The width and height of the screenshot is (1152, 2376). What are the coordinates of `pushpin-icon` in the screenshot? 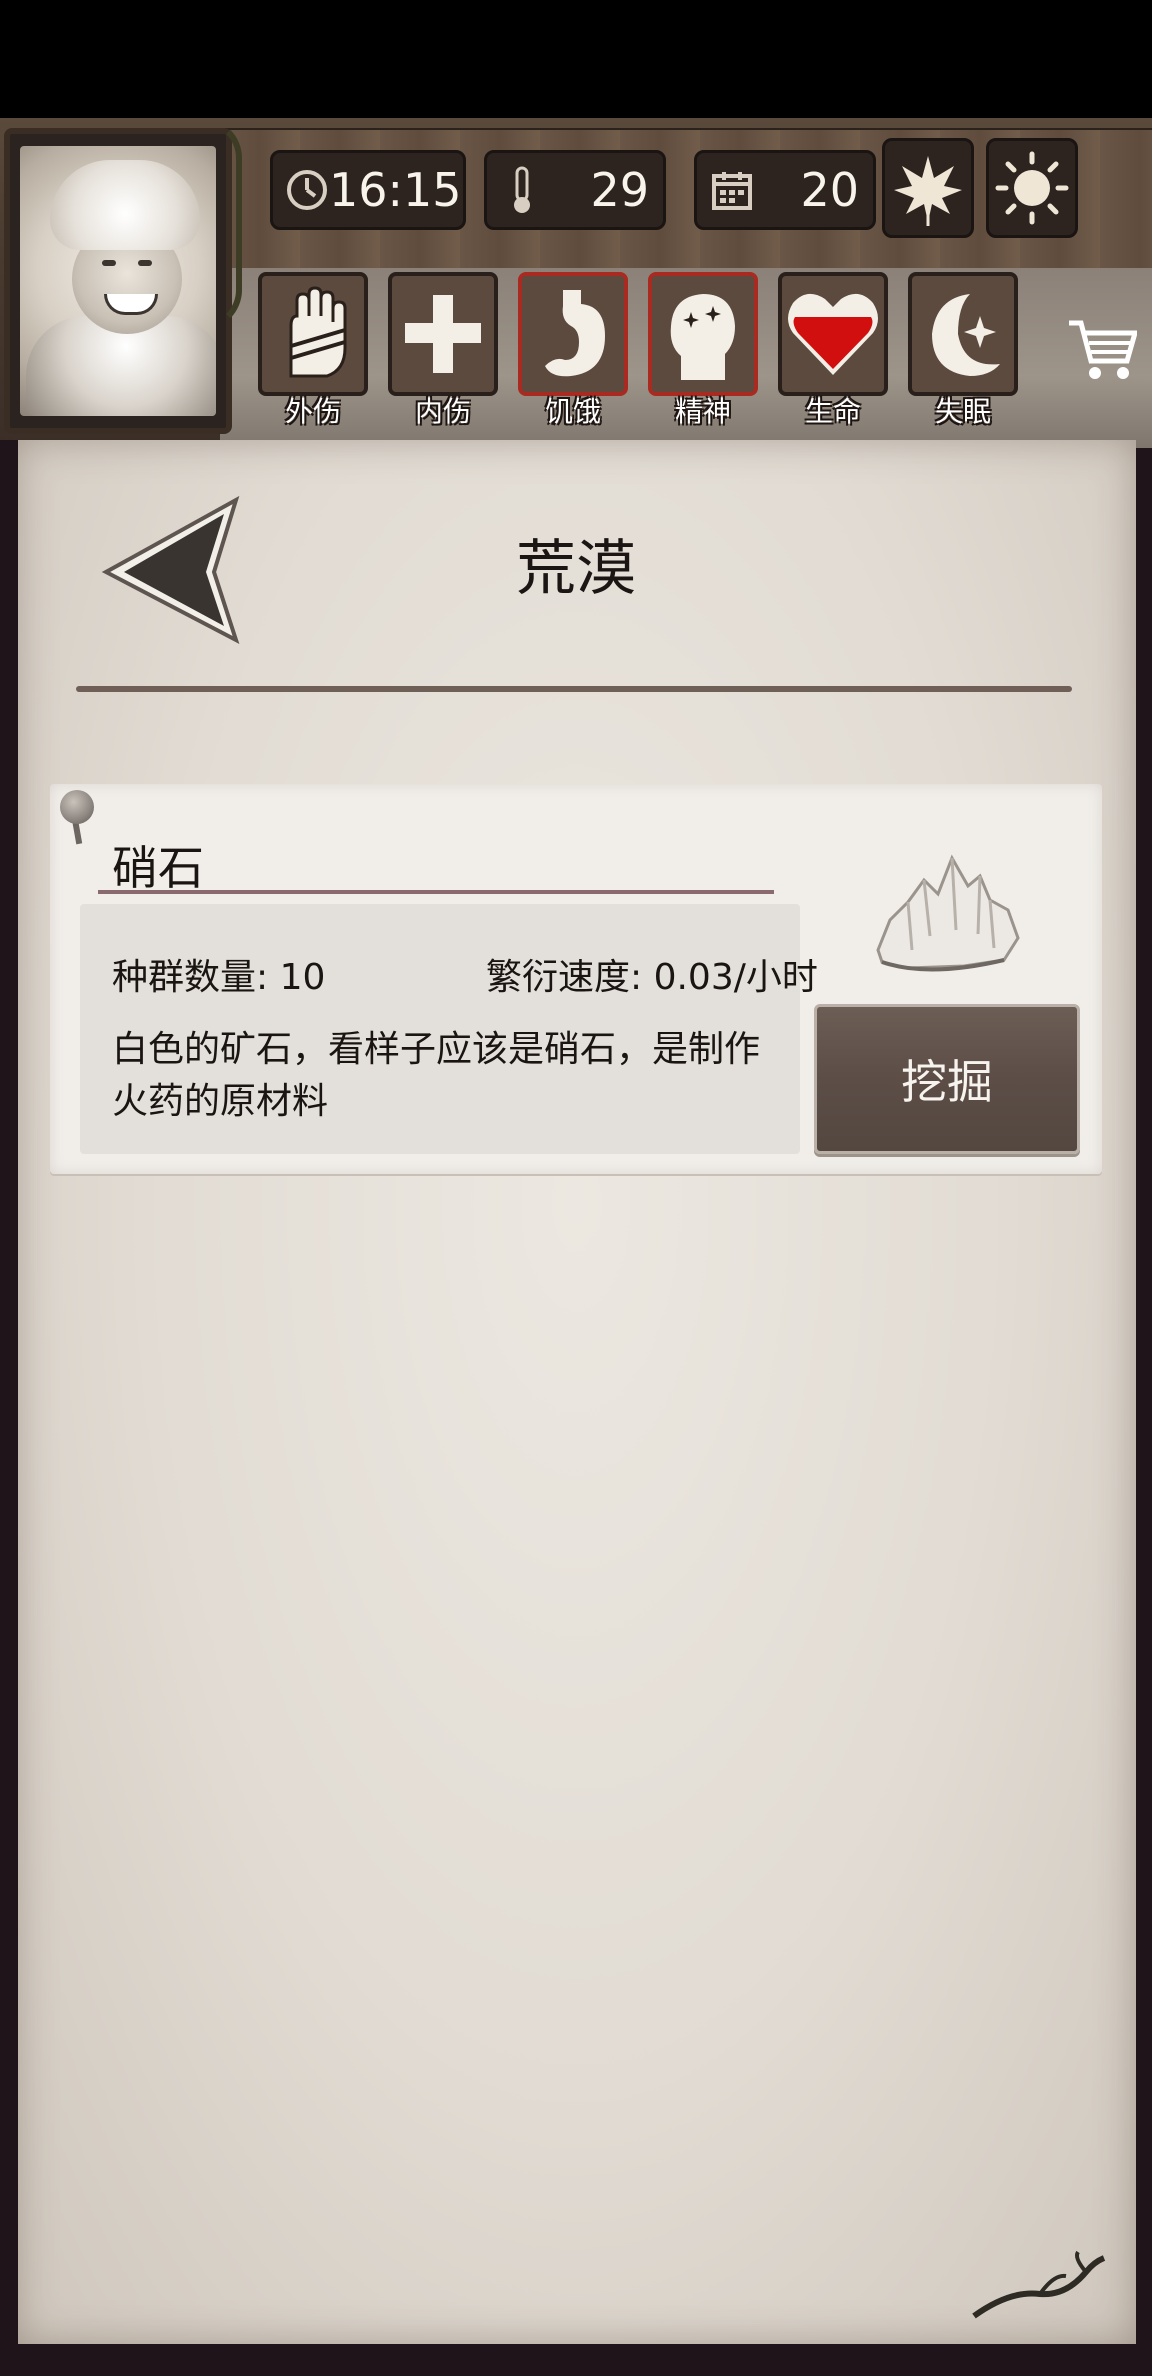 It's located at (77, 807).